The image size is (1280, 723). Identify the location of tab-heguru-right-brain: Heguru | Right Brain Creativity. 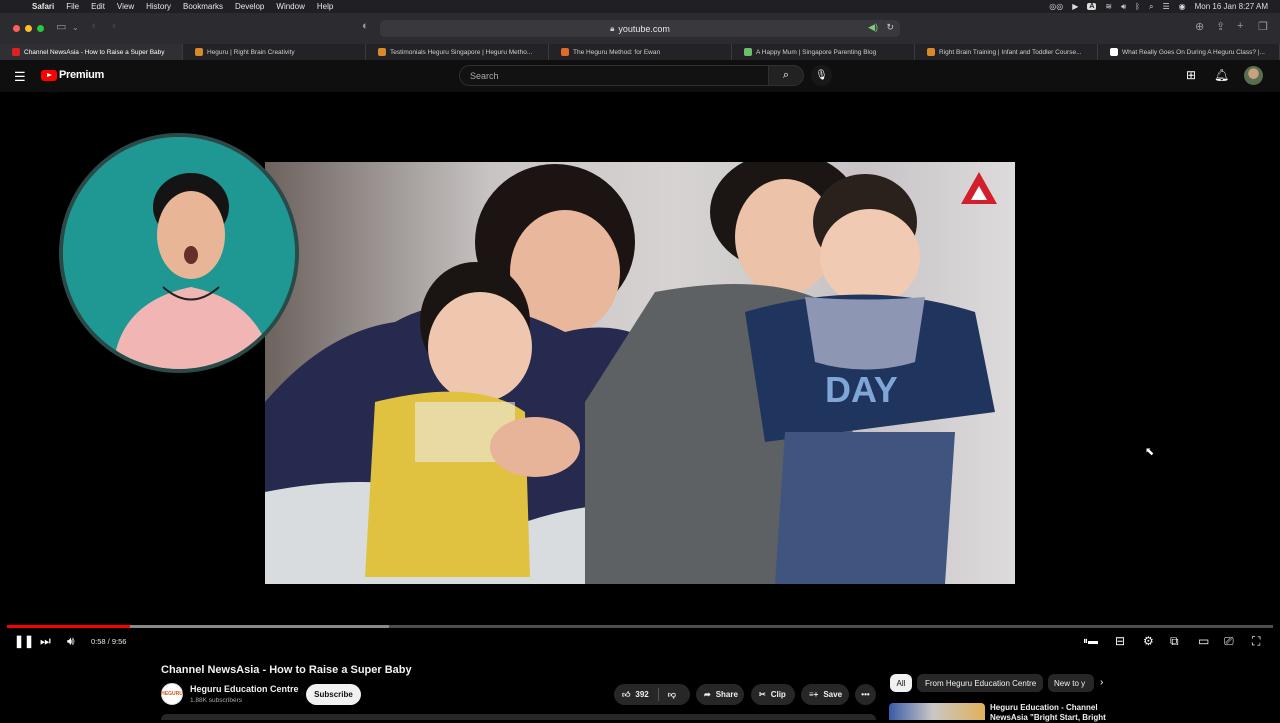
(274, 52).